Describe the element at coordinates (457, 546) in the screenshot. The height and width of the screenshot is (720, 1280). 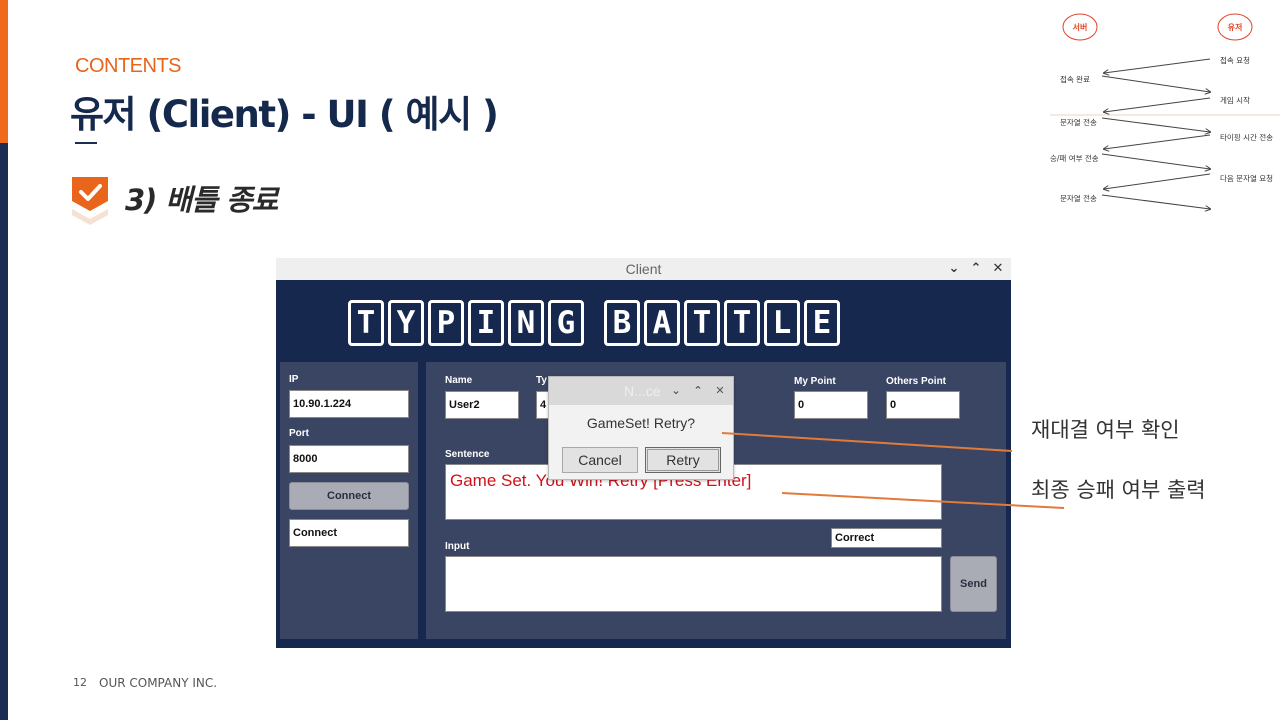
I see `input-label: Input` at that location.